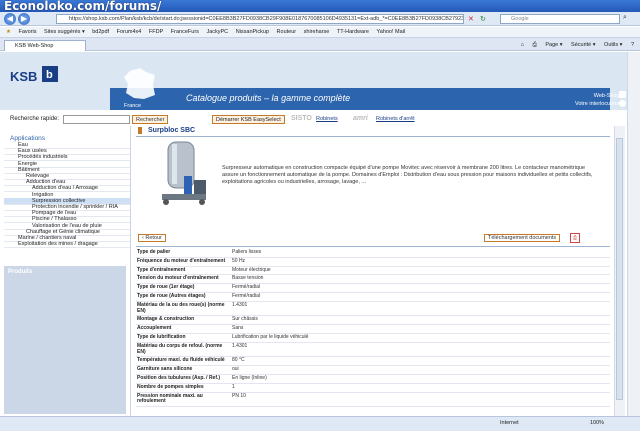 The image size is (640, 431). What do you see at coordinates (248, 119) in the screenshot?
I see `easyselect-button: Démarrer KSB EasySelect` at bounding box center [248, 119].